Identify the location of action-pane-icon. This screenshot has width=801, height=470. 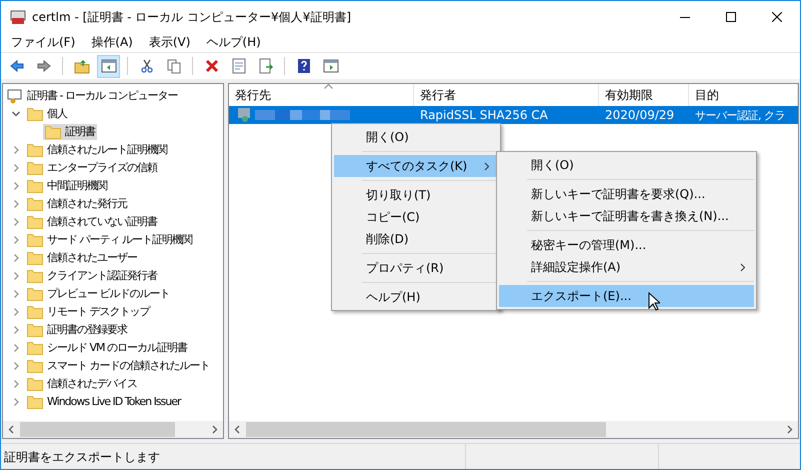
(330, 66).